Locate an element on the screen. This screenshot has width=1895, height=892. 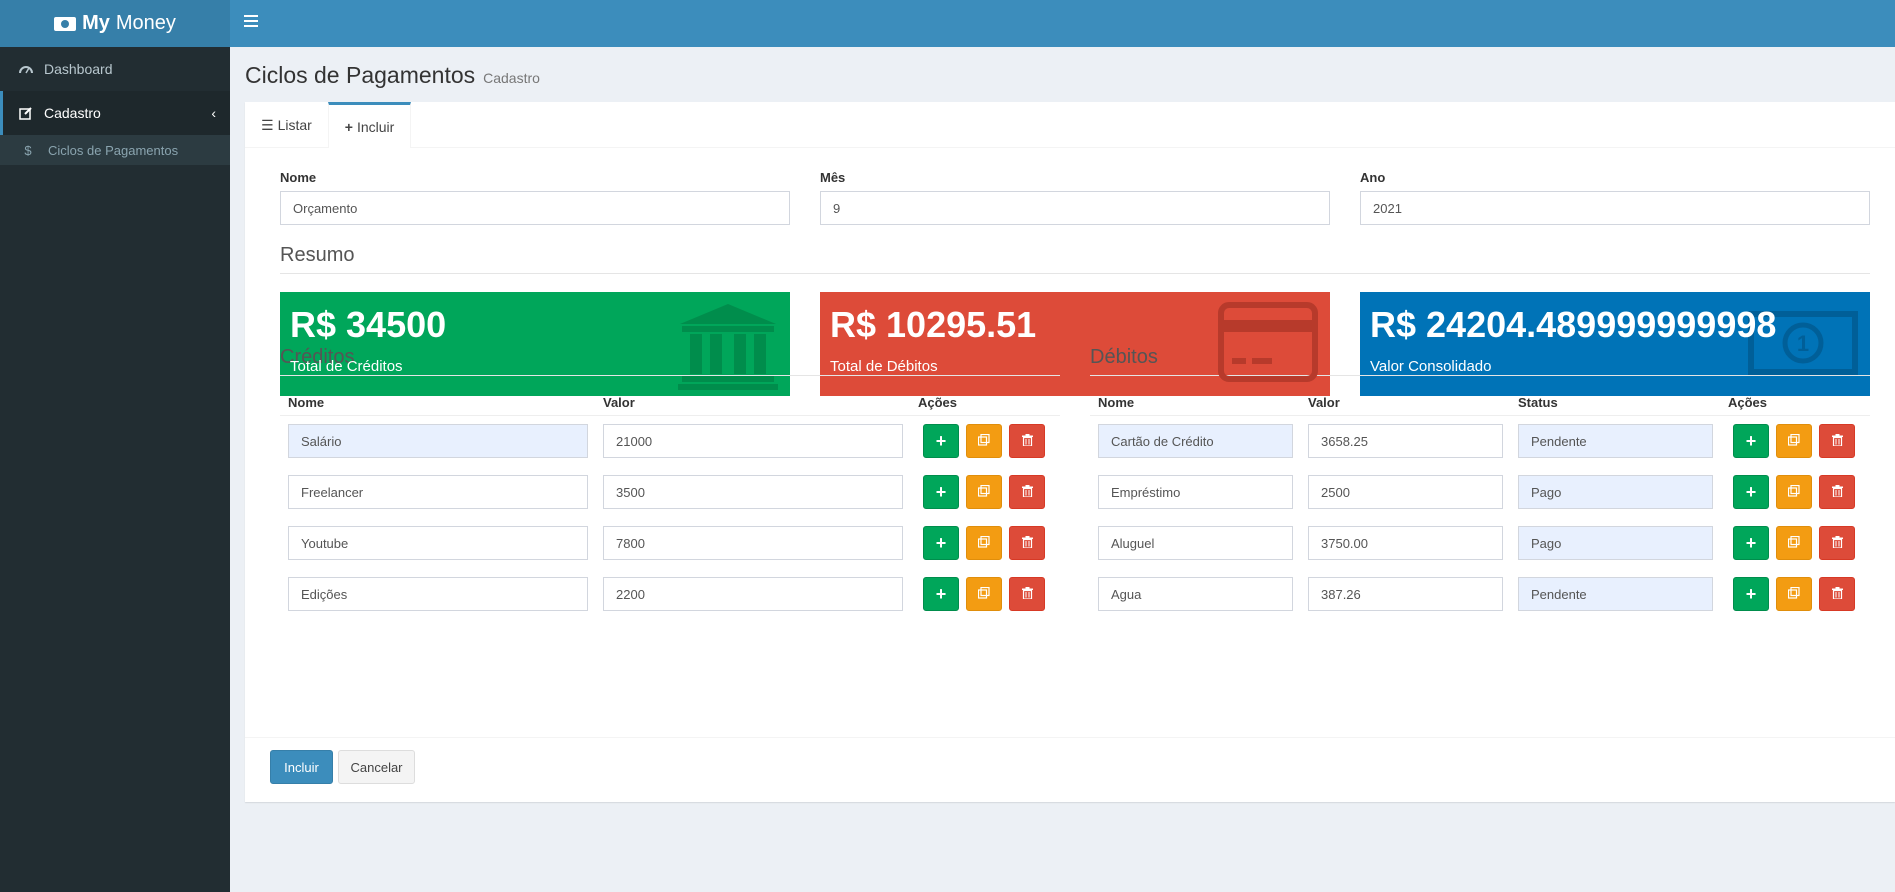
tab-incluir: + Incluir is located at coordinates (369, 125).